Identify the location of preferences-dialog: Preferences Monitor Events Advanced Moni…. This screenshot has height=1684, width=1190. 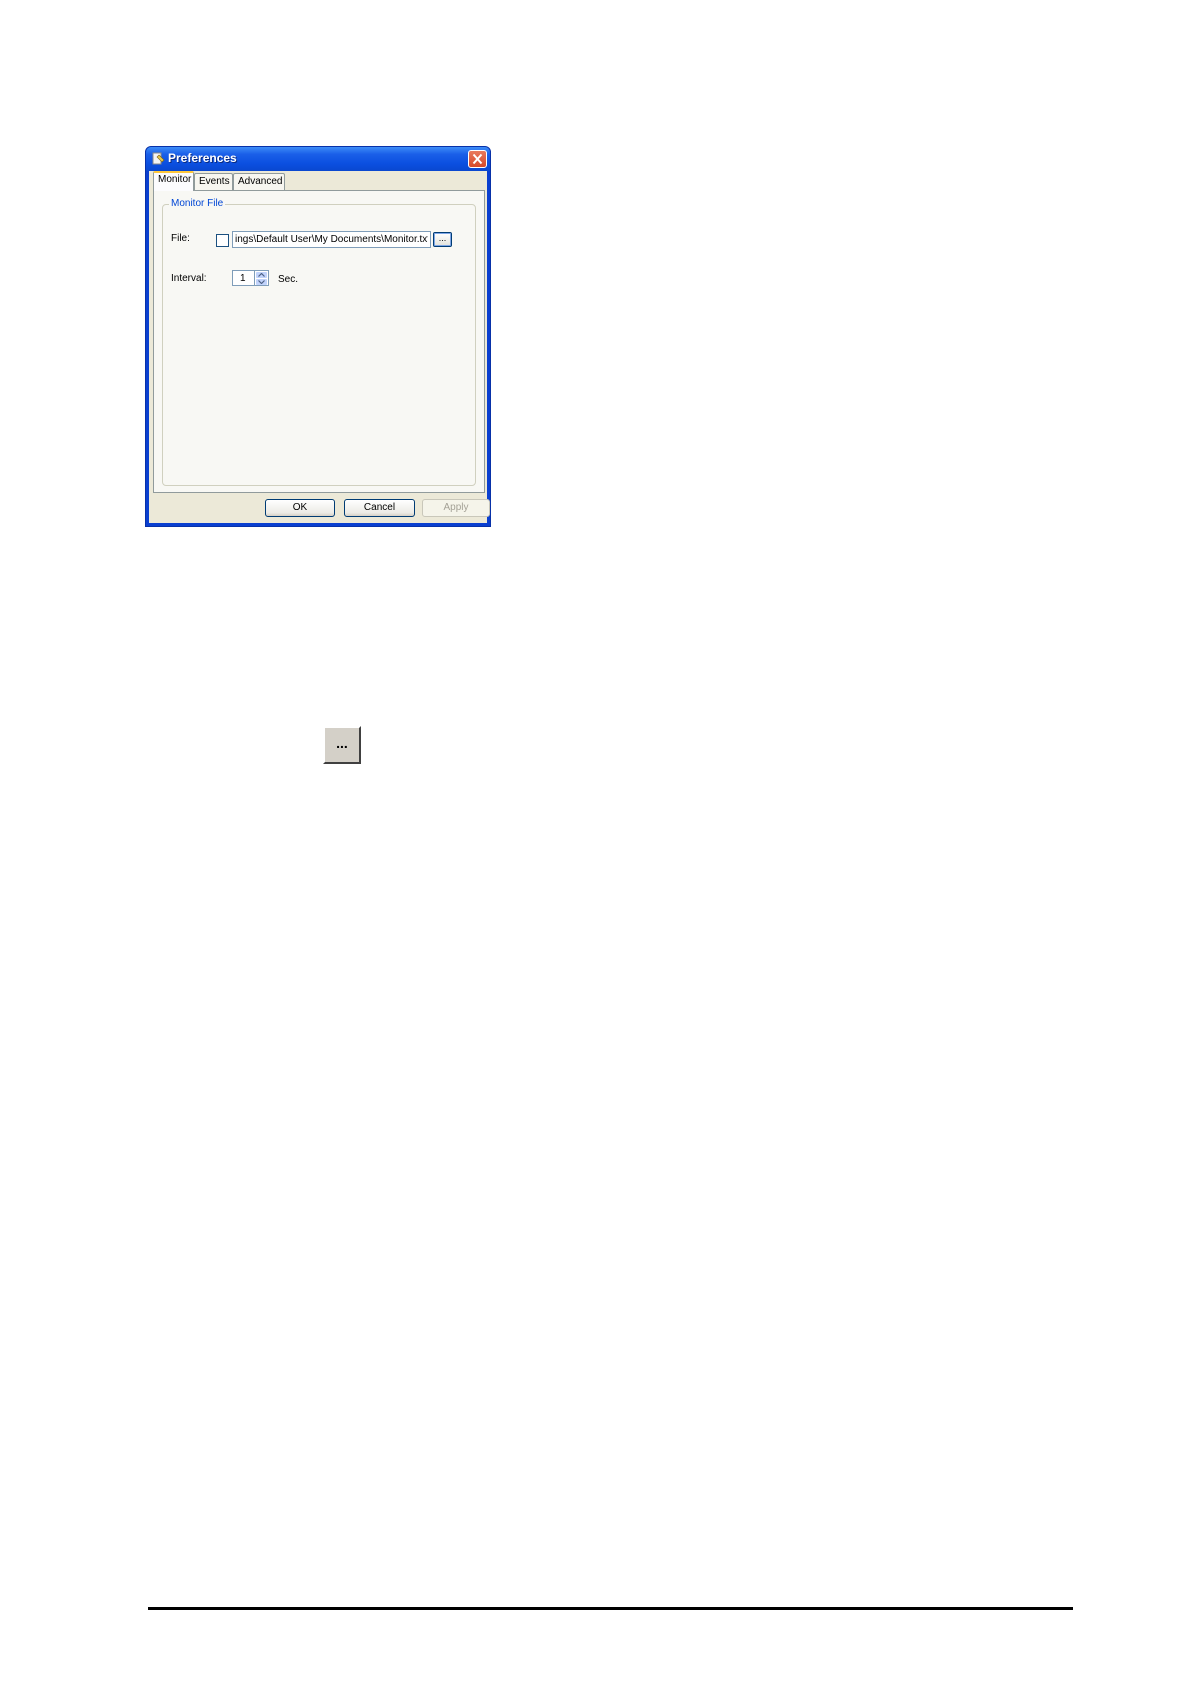
(318, 336).